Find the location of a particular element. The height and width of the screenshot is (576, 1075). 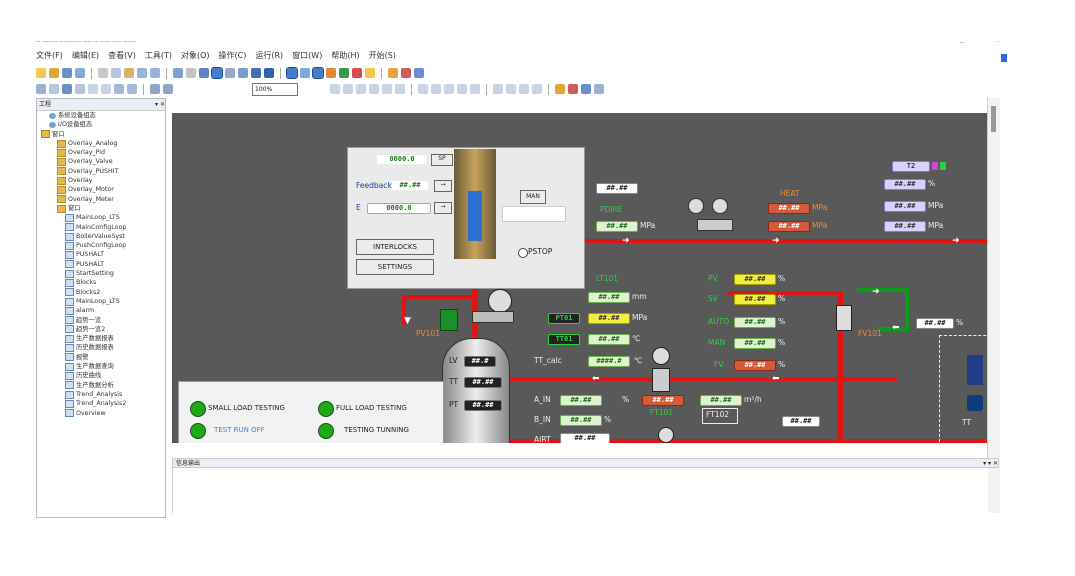

new-icon is located at coordinates (41, 73).